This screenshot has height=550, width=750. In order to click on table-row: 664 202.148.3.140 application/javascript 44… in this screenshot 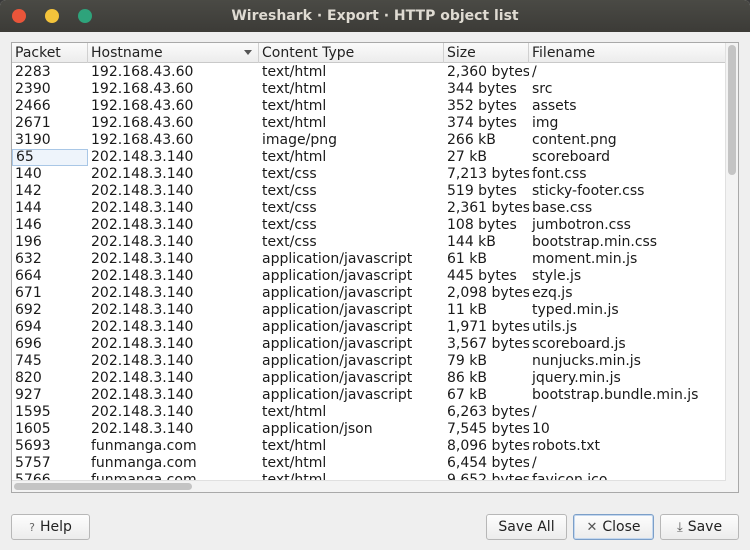, I will do `click(369, 276)`.